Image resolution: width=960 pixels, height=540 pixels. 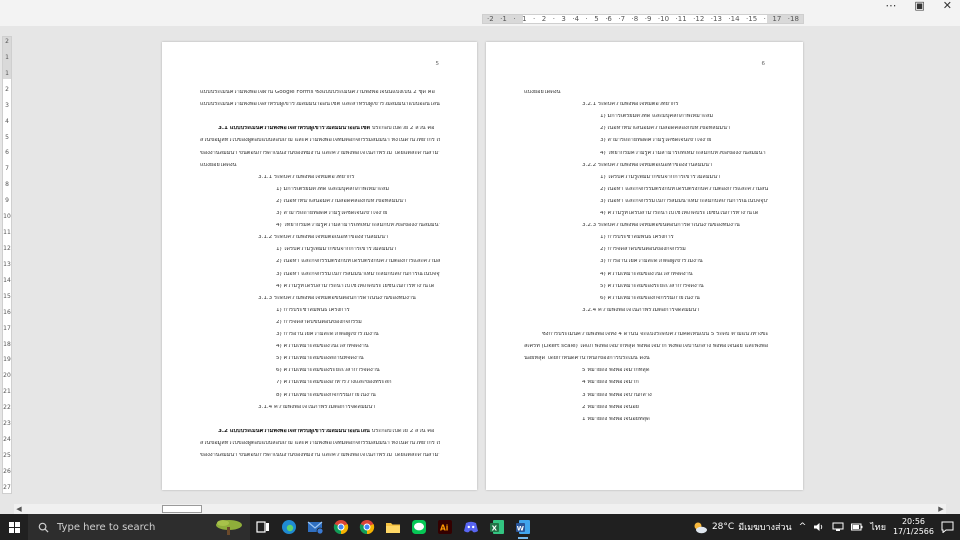 What do you see at coordinates (7, 121) in the screenshot?
I see `ruler-tick-label: 4` at bounding box center [7, 121].